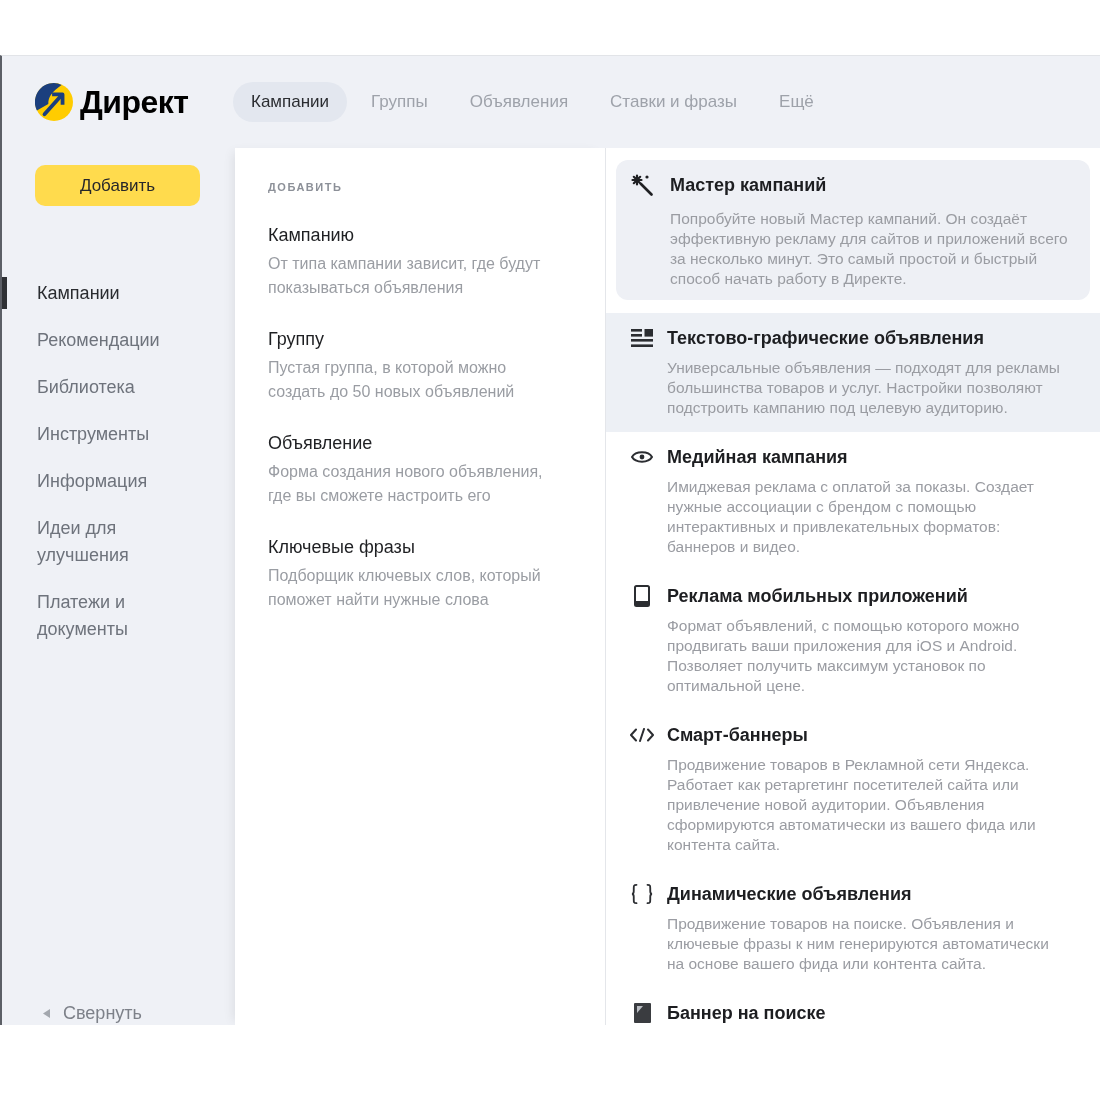 Image resolution: width=1100 pixels, height=1100 pixels. Describe the element at coordinates (825, 338) in the screenshot. I see `campaign-type-title: Текстово-графические объявления` at that location.